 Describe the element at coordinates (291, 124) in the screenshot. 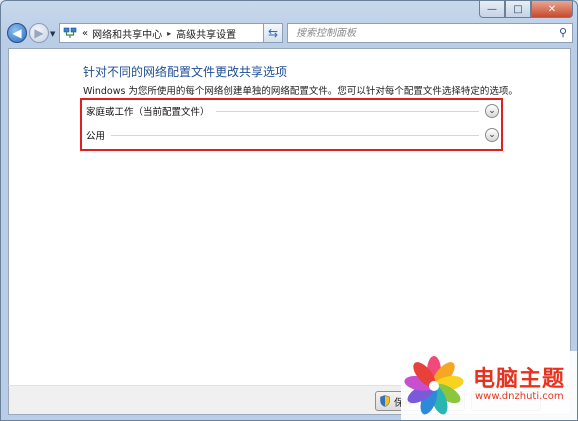

I see `profiles-highlight-box: 家庭或工作（当前配置文件） ⌄ 公用 ⌄` at that location.